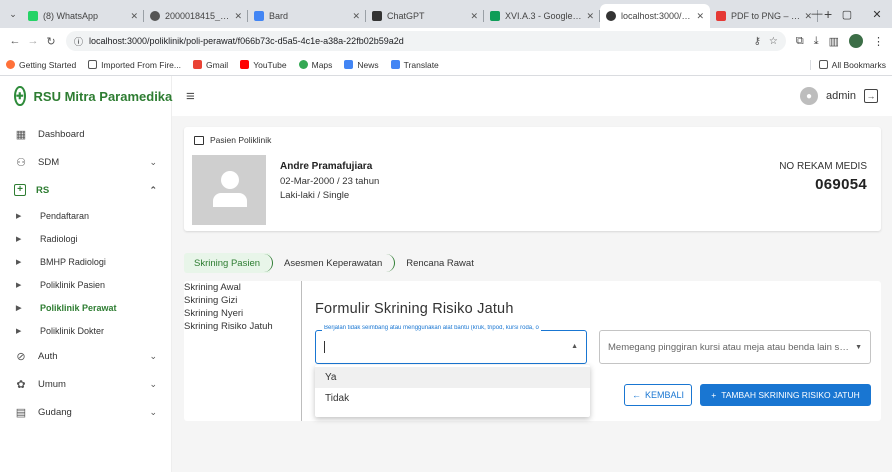 Image resolution: width=892 pixels, height=472 pixels. I want to click on browser-tab-whatsapp: (8) WhatsApp ✕, so click(83, 16).